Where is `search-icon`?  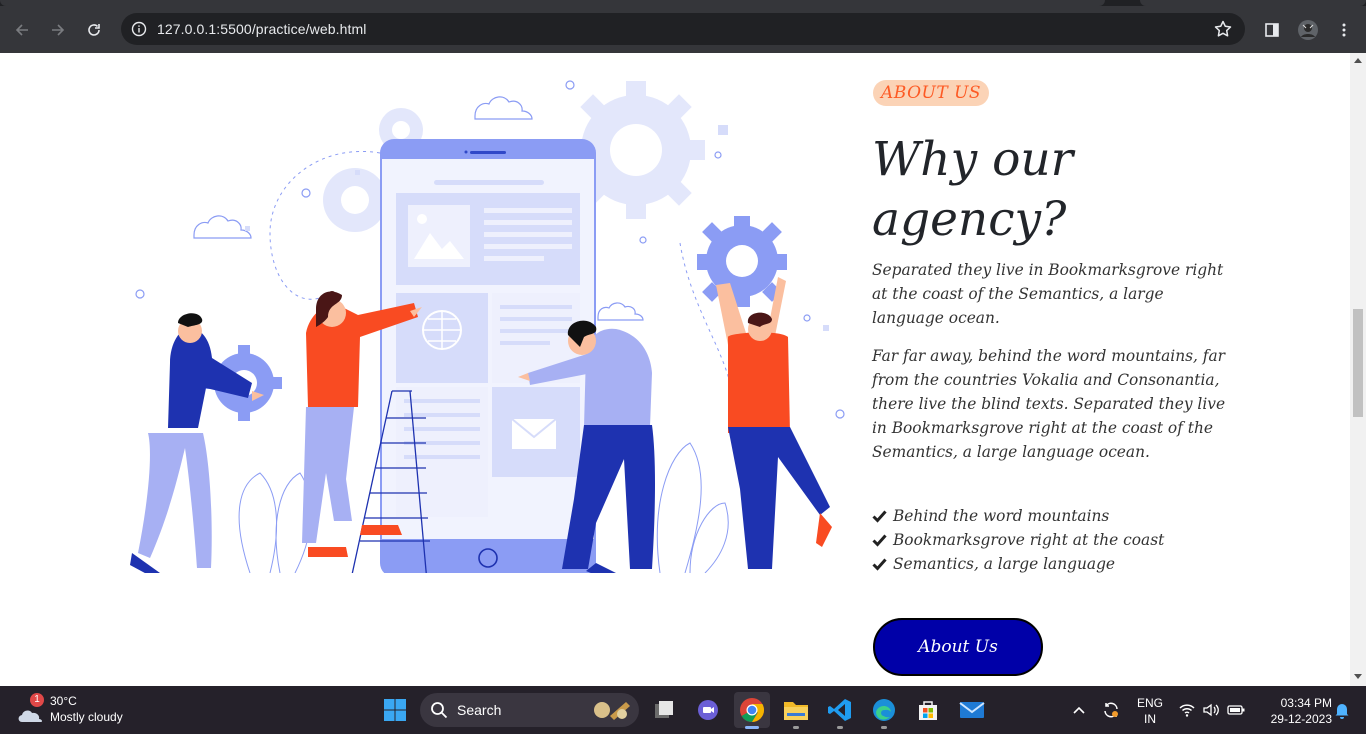 search-icon is located at coordinates (439, 710).